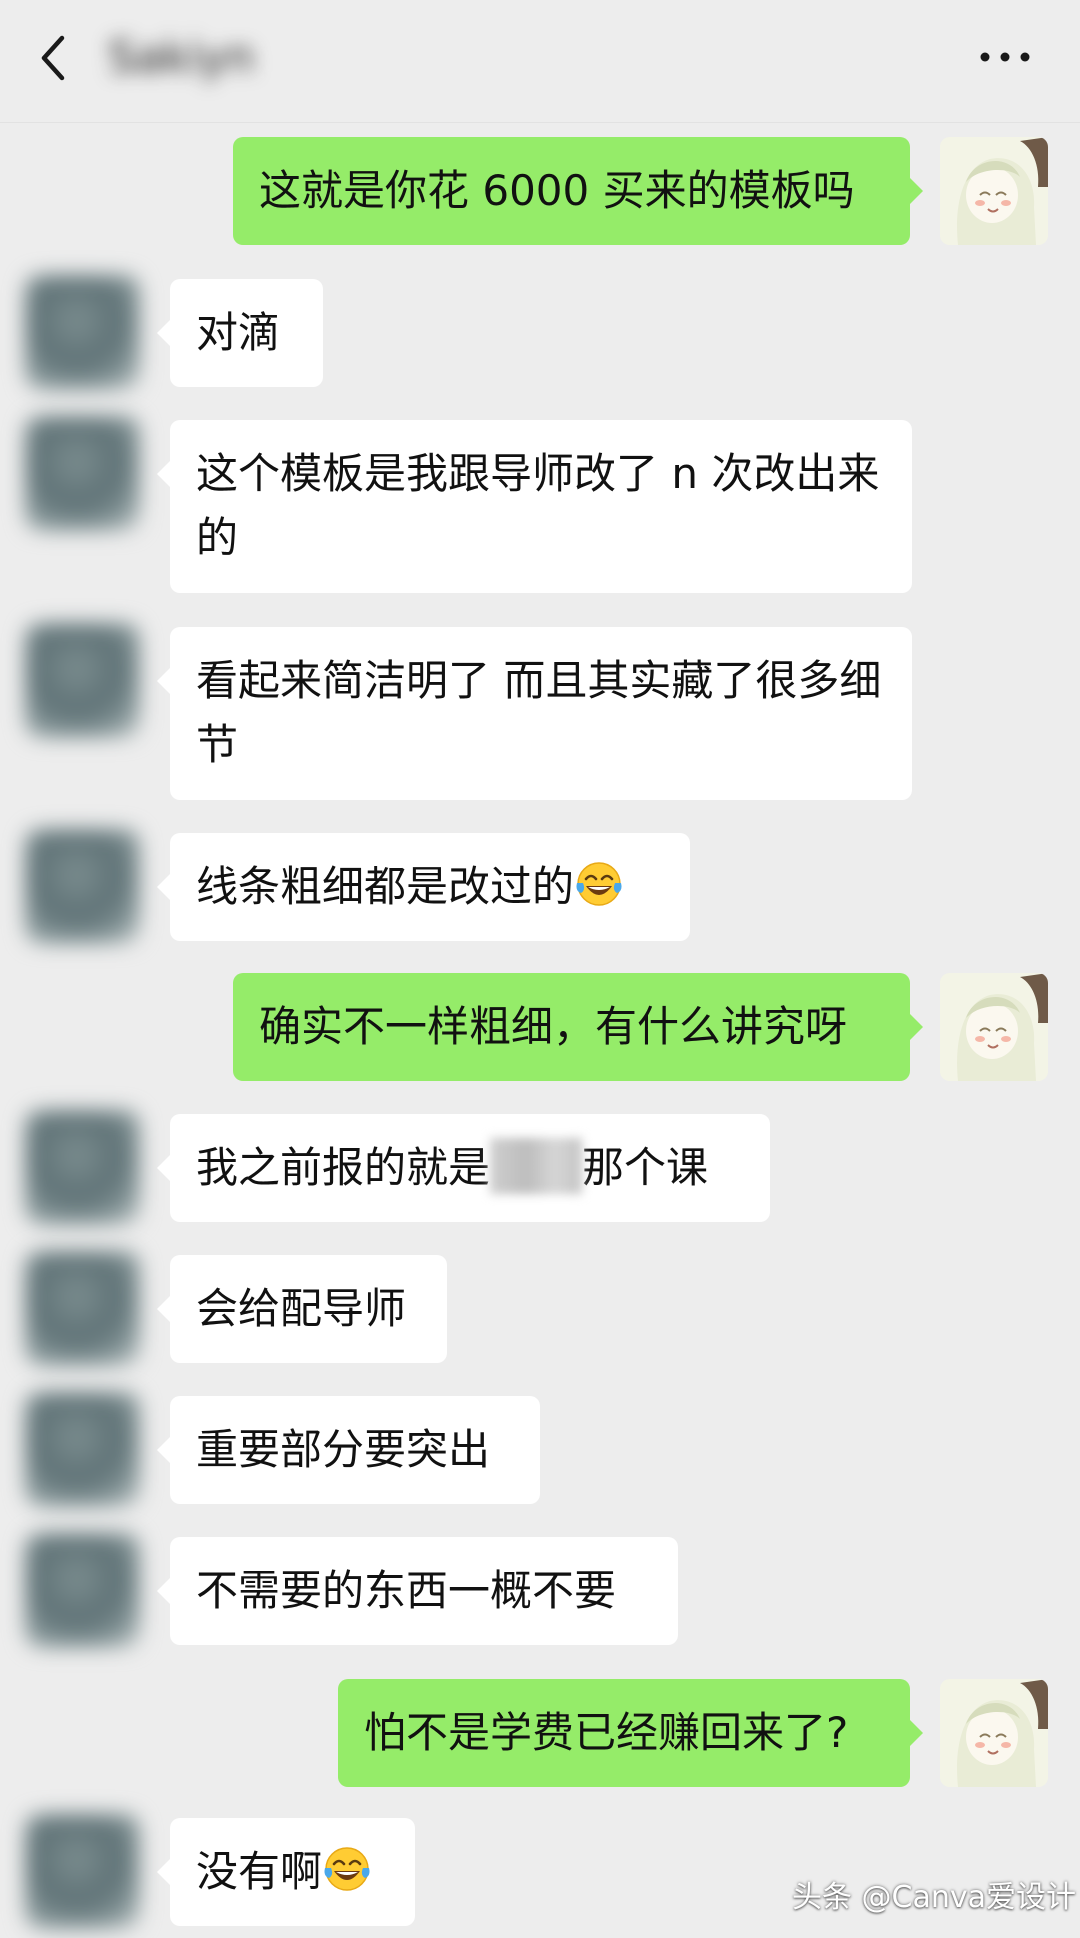 Image resolution: width=1080 pixels, height=1938 pixels. I want to click on message-text-before: 我之前报的就是, so click(343, 1167).